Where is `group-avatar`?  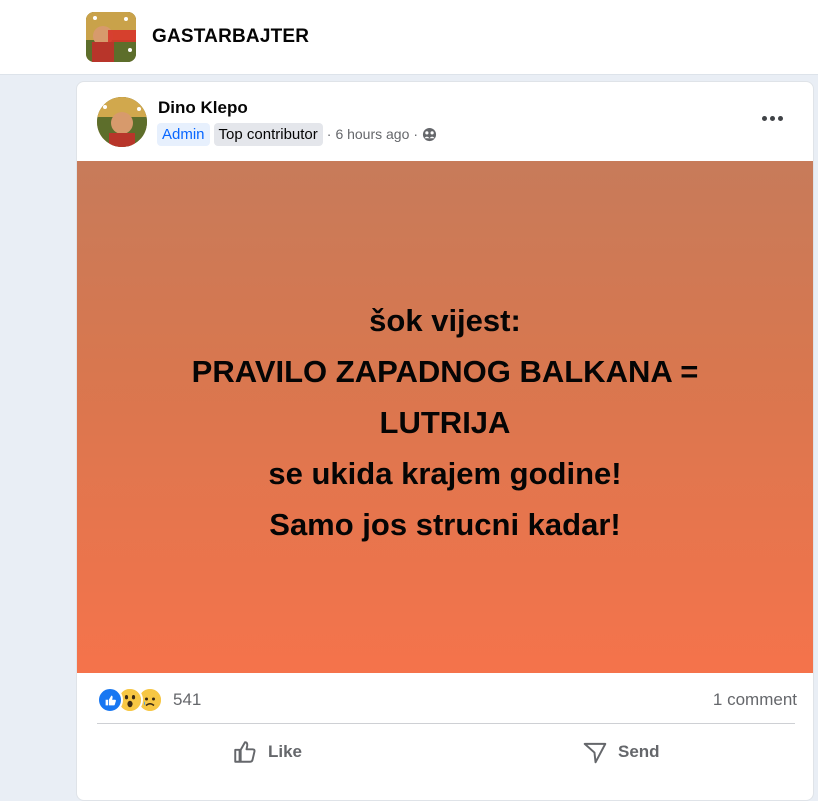 group-avatar is located at coordinates (111, 37).